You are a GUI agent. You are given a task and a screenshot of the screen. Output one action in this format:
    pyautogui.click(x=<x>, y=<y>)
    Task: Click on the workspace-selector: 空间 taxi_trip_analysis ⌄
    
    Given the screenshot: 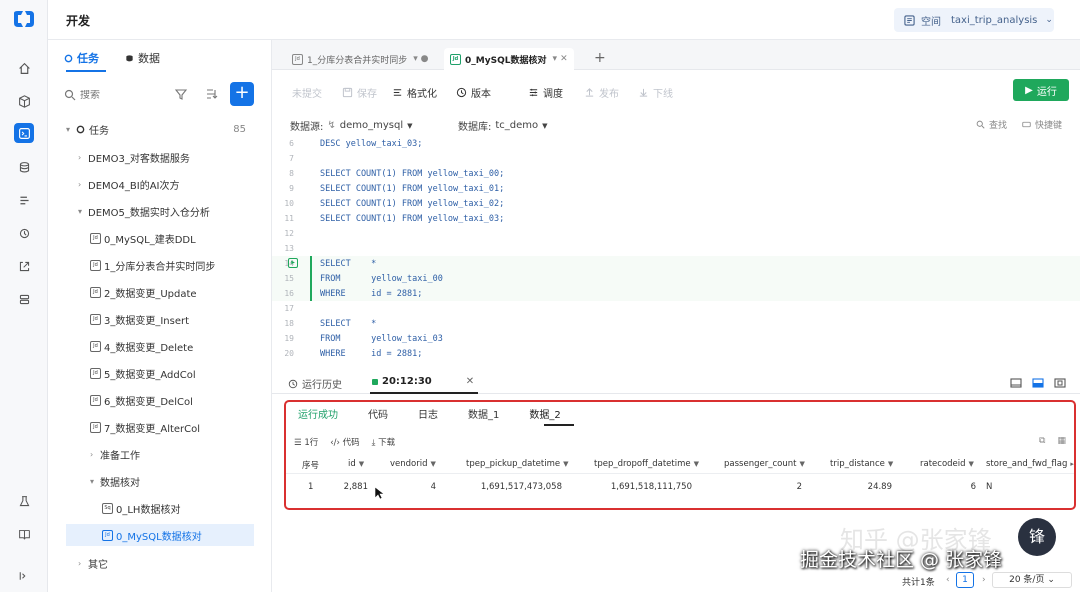 What is the action you would take?
    pyautogui.click(x=974, y=20)
    